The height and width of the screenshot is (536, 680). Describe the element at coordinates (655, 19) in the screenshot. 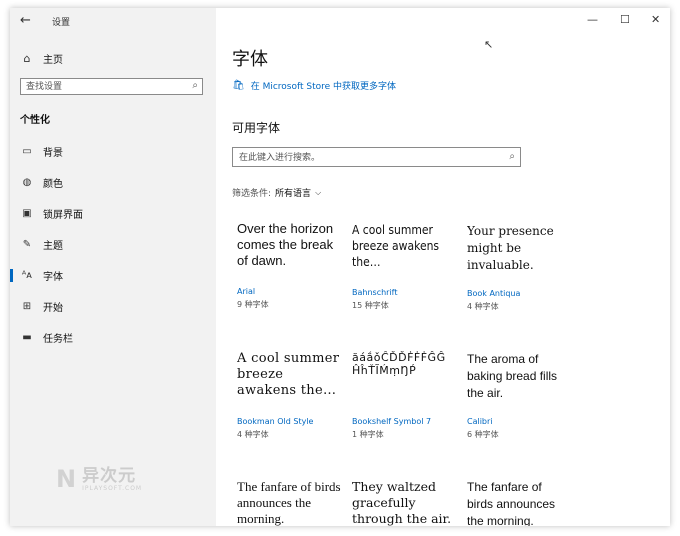

I see `close-button: ✕` at that location.